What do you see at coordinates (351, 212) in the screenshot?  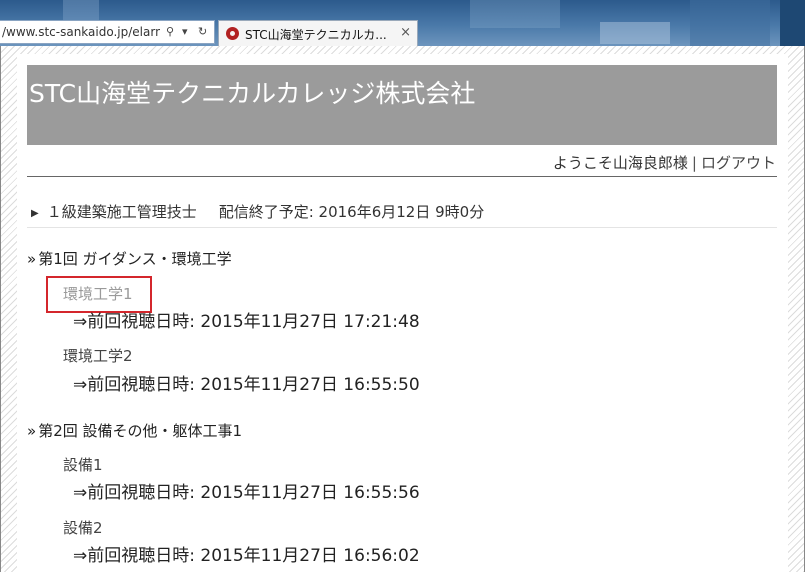 I see `delivery-end-date: 配信終了予定: 2016年6月12日 9時0分` at bounding box center [351, 212].